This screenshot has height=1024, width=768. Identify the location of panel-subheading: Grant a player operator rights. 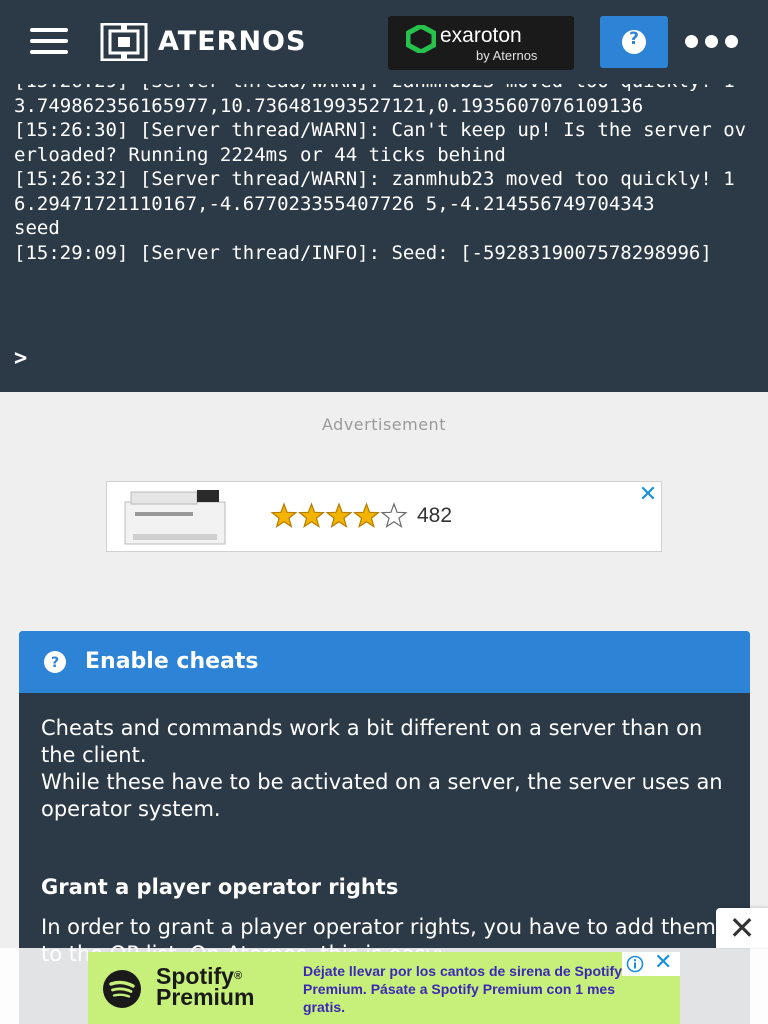
(220, 887).